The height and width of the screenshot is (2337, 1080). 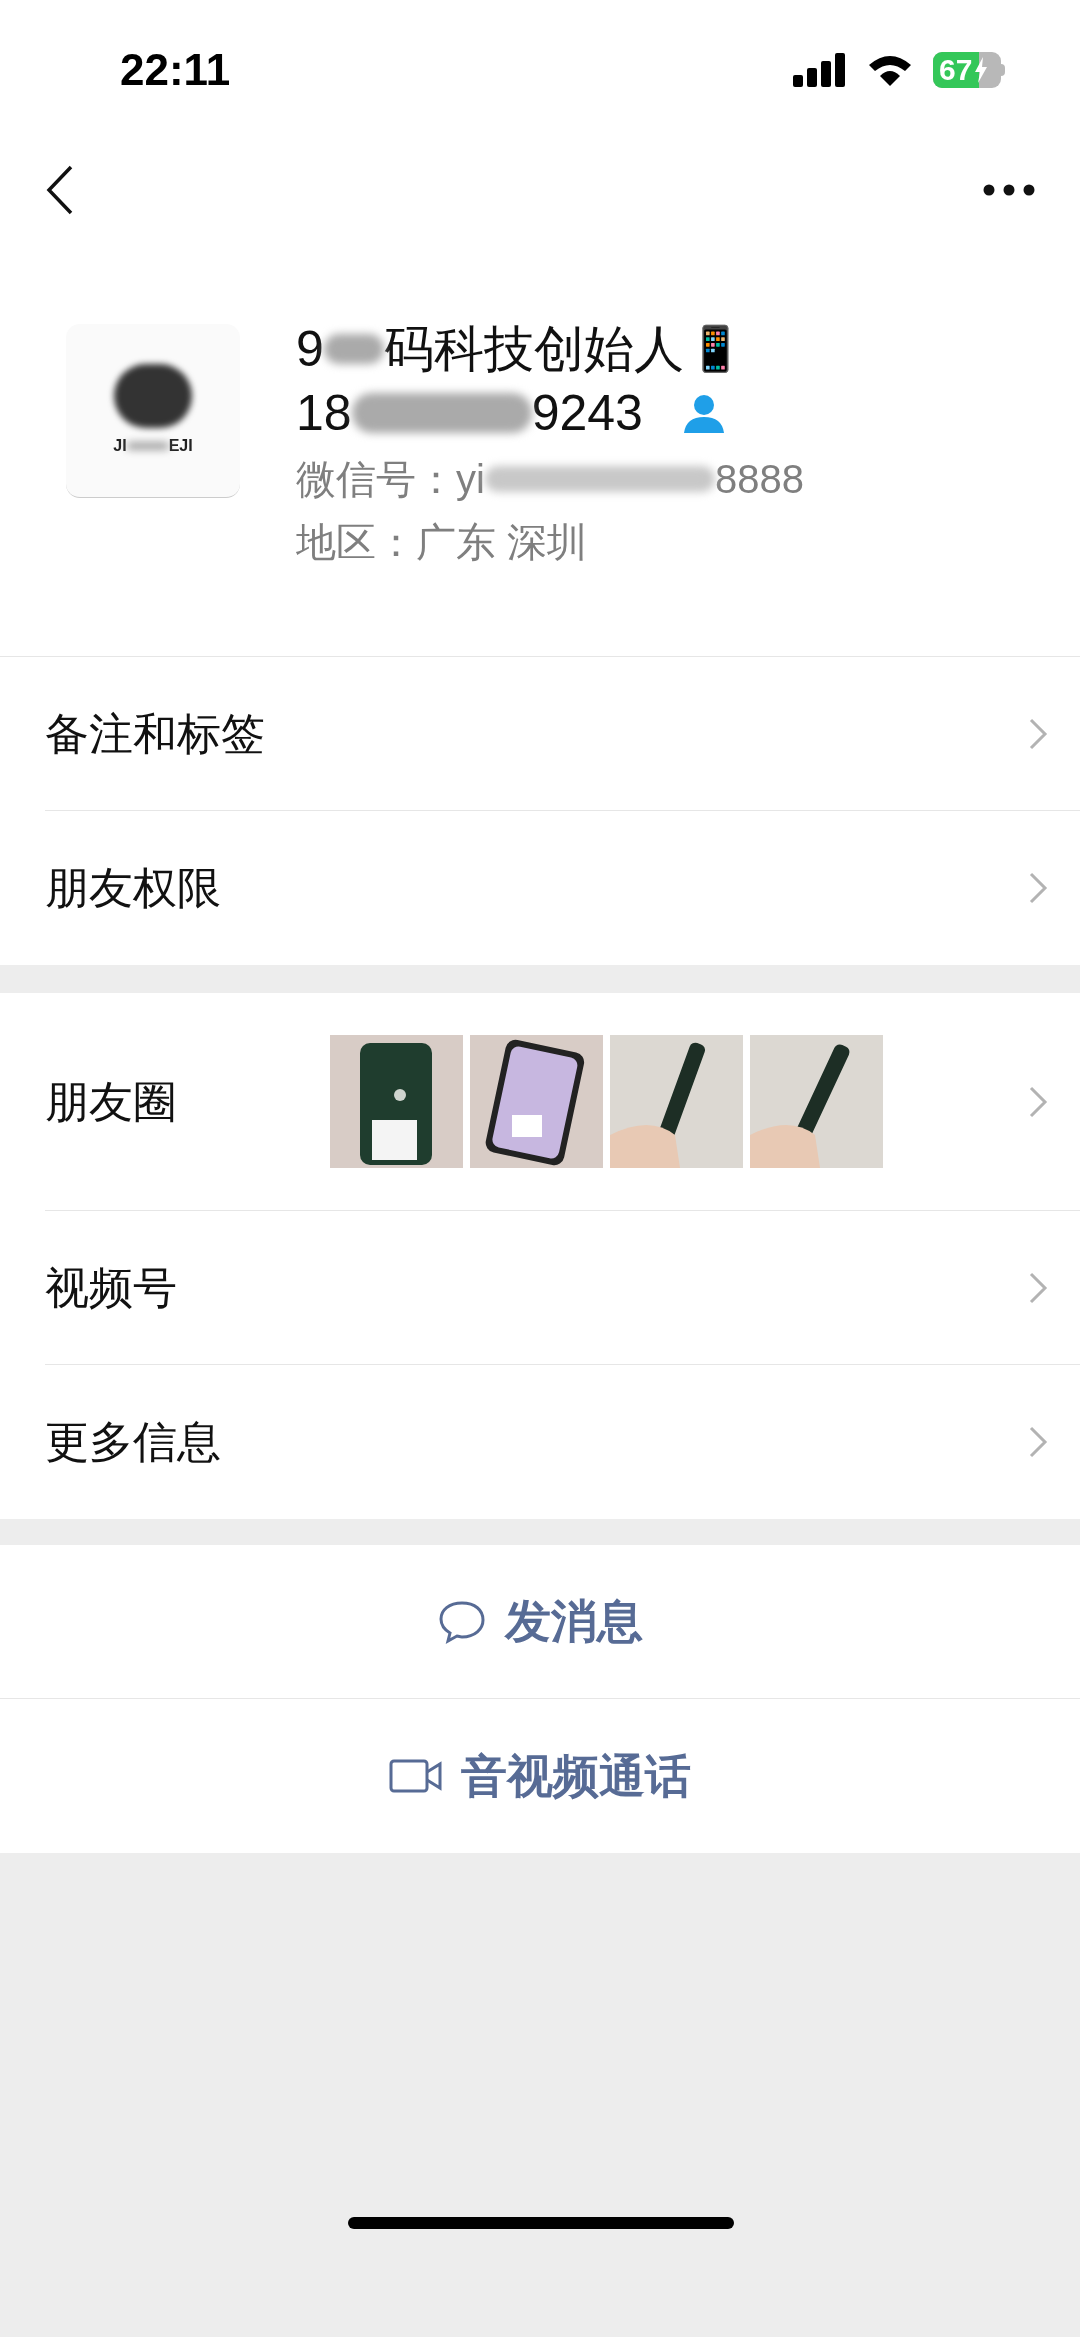 What do you see at coordinates (60, 190) in the screenshot?
I see `back-icon` at bounding box center [60, 190].